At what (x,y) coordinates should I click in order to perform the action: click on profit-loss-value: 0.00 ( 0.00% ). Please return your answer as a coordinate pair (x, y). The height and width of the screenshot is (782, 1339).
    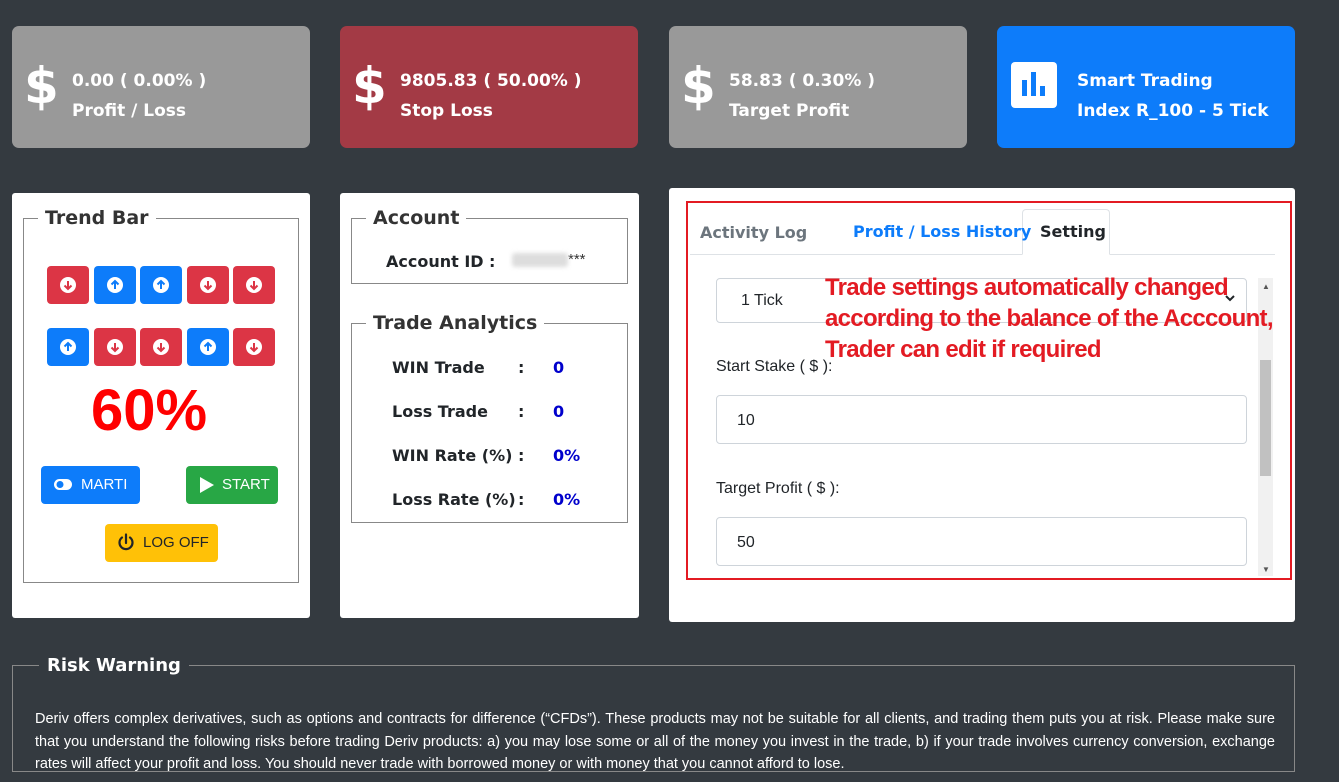
    Looking at the image, I should click on (139, 81).